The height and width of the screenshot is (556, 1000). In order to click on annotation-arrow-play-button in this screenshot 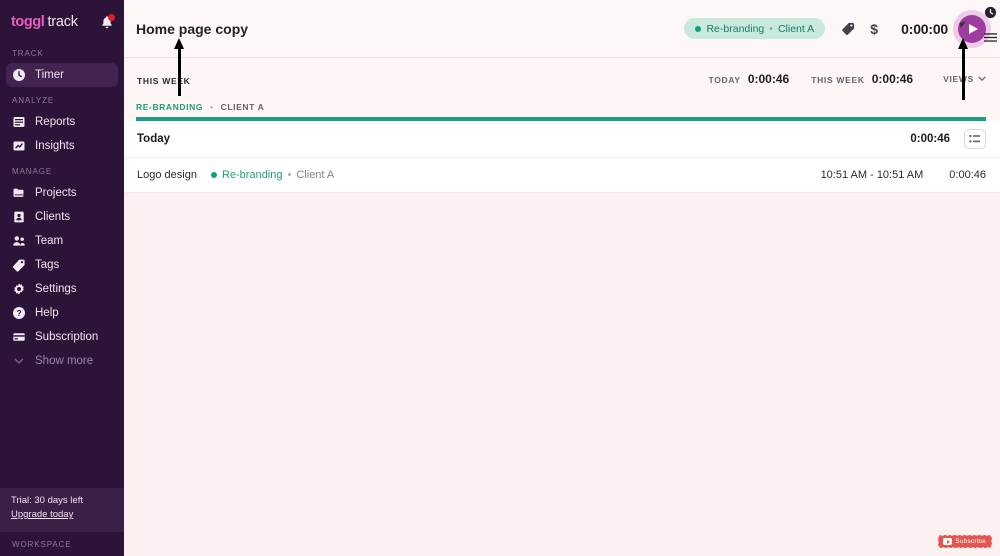, I will do `click(963, 69)`.